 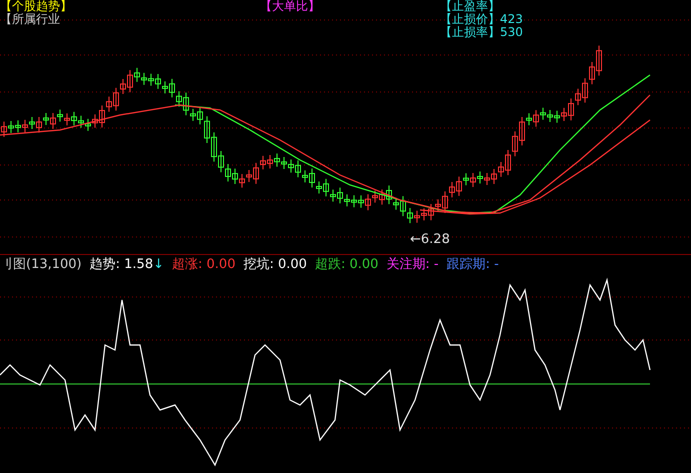 What do you see at coordinates (158, 265) in the screenshot?
I see `trend-arrow: ↓` at bounding box center [158, 265].